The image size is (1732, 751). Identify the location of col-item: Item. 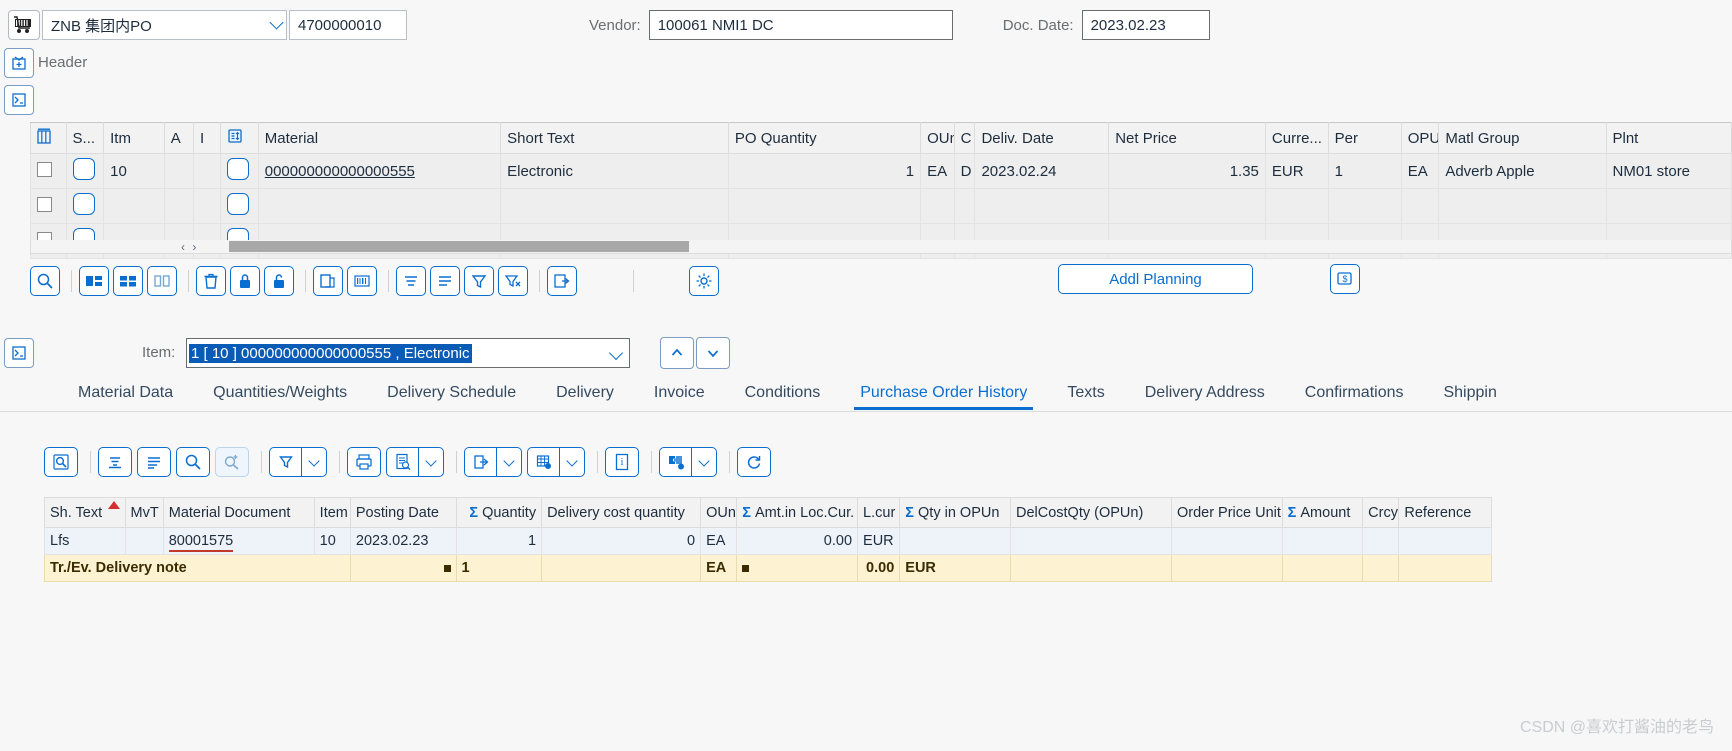
(332, 512).